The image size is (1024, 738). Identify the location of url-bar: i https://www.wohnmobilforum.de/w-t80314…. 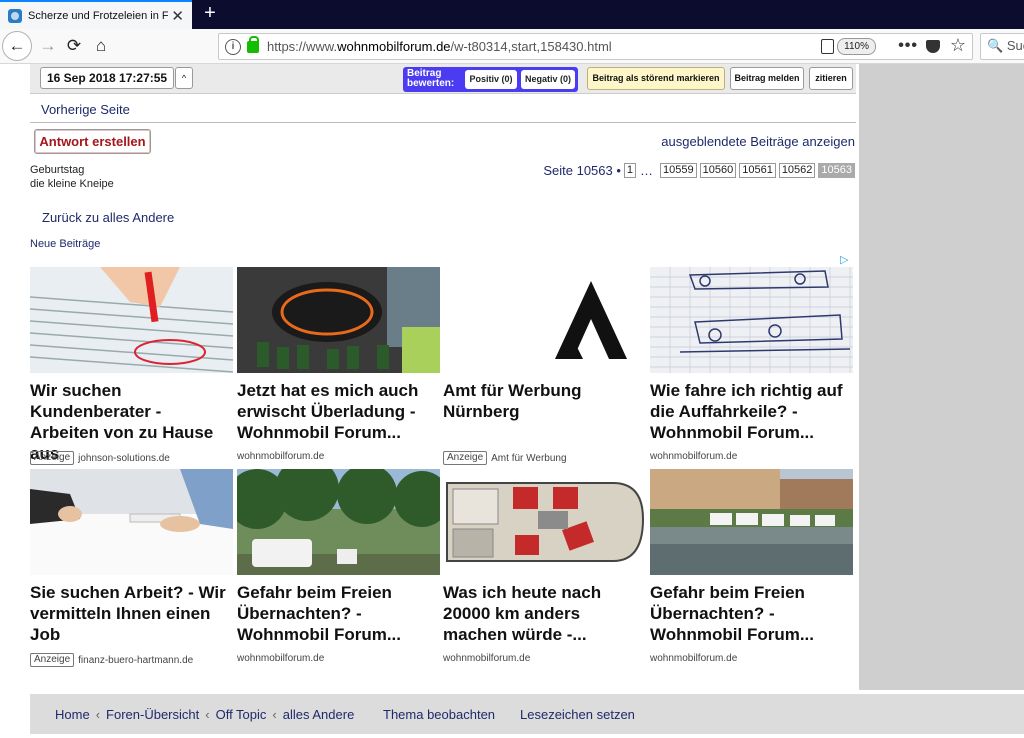
(595, 46).